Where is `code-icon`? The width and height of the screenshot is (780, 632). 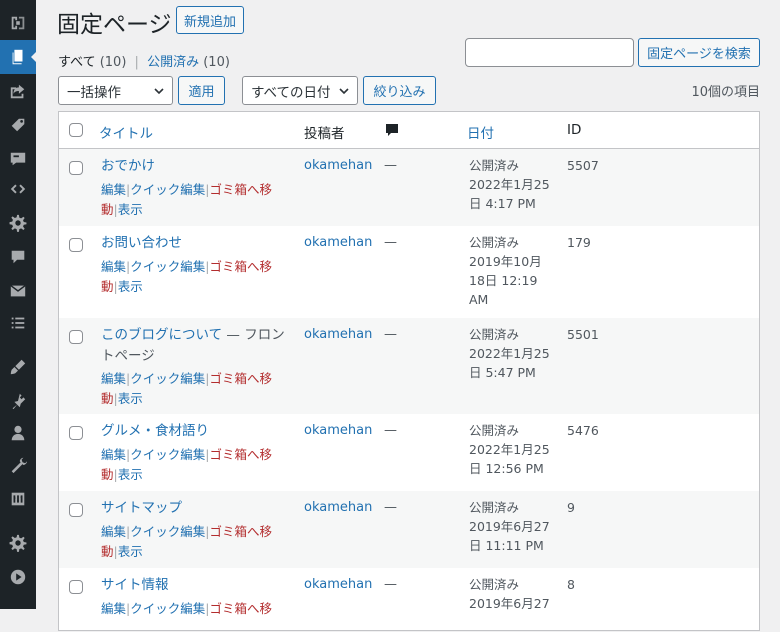 code-icon is located at coordinates (18, 189).